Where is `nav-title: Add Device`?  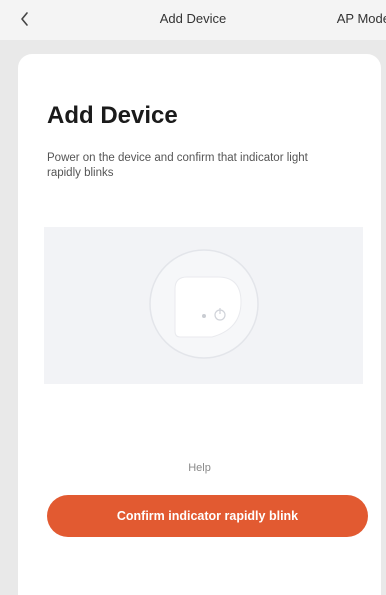
nav-title: Add Device is located at coordinates (193, 18).